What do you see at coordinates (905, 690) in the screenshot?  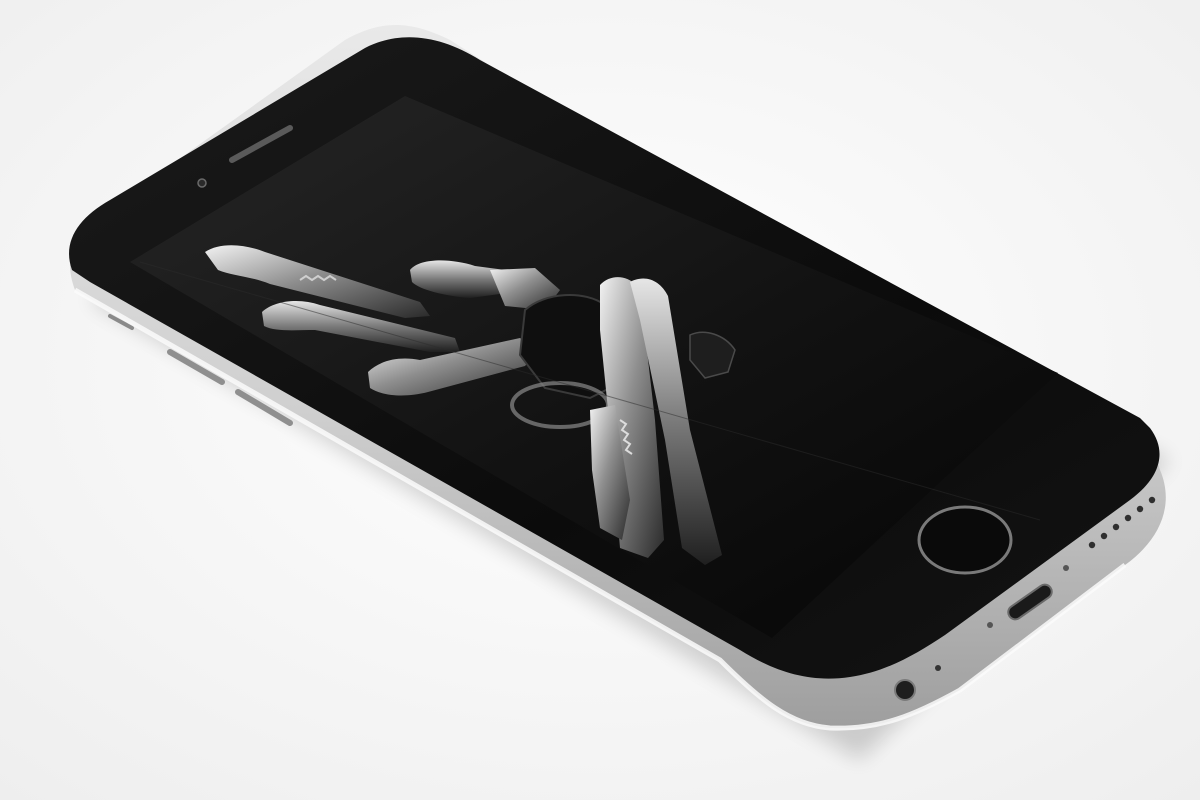 I see `headphone-jack-icon` at bounding box center [905, 690].